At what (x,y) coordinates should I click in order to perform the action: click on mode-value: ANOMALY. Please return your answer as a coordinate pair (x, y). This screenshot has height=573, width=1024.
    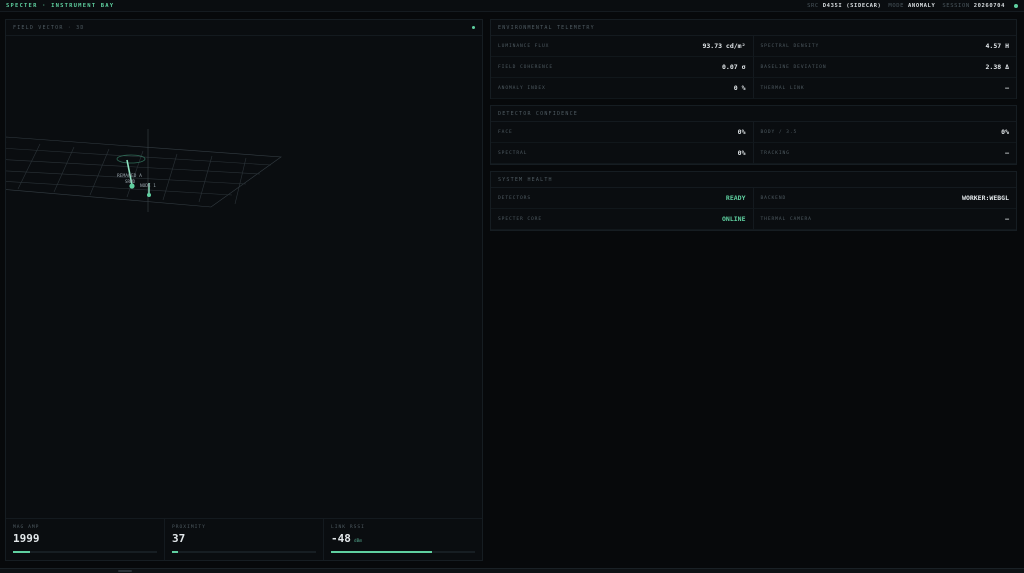
    Looking at the image, I should click on (922, 5).